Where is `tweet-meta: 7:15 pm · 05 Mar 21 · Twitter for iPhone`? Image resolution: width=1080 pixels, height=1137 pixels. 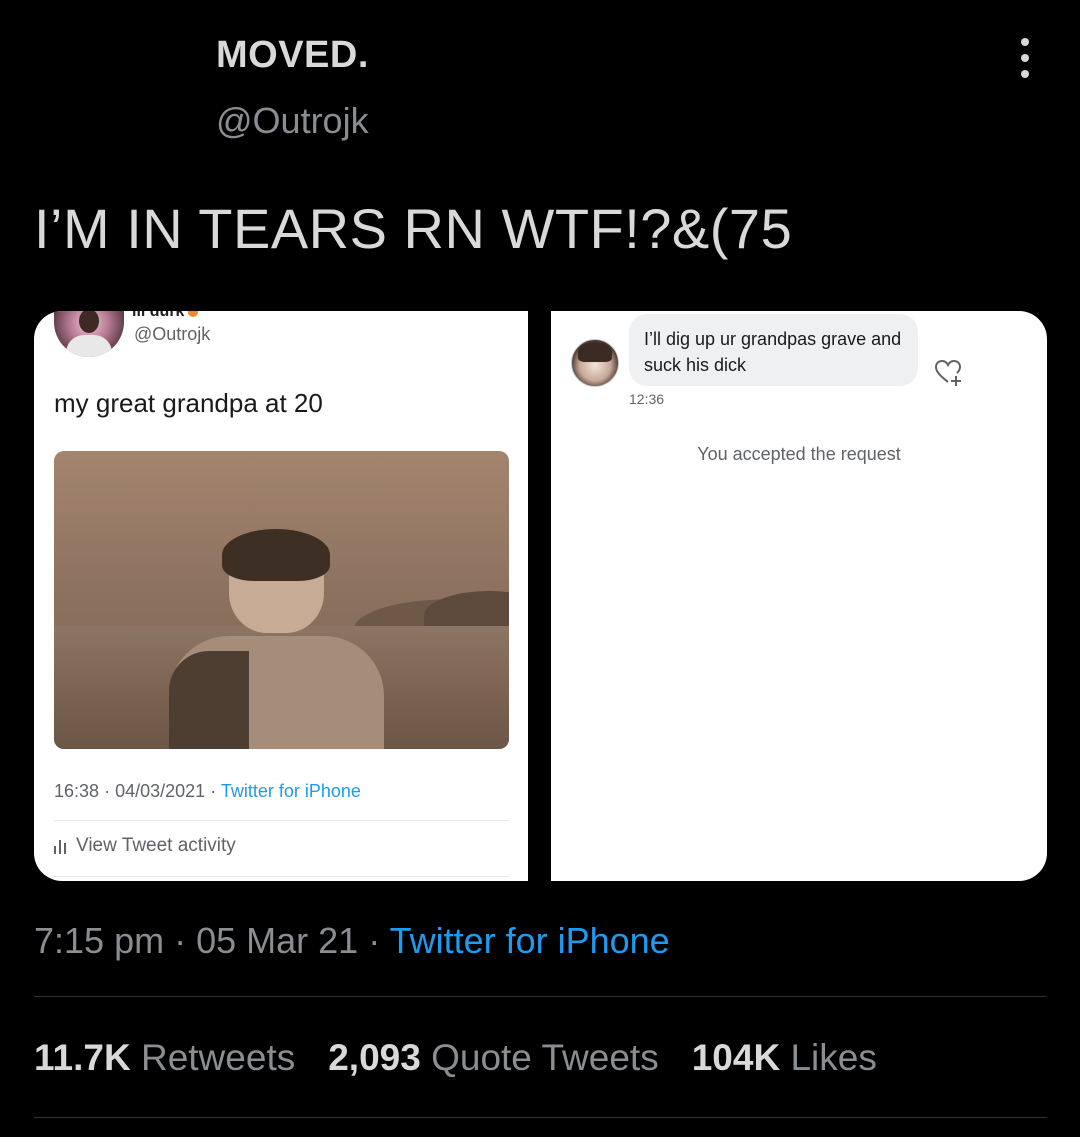
tweet-meta: 7:15 pm · 05 Mar 21 · Twitter for iPhone is located at coordinates (352, 940).